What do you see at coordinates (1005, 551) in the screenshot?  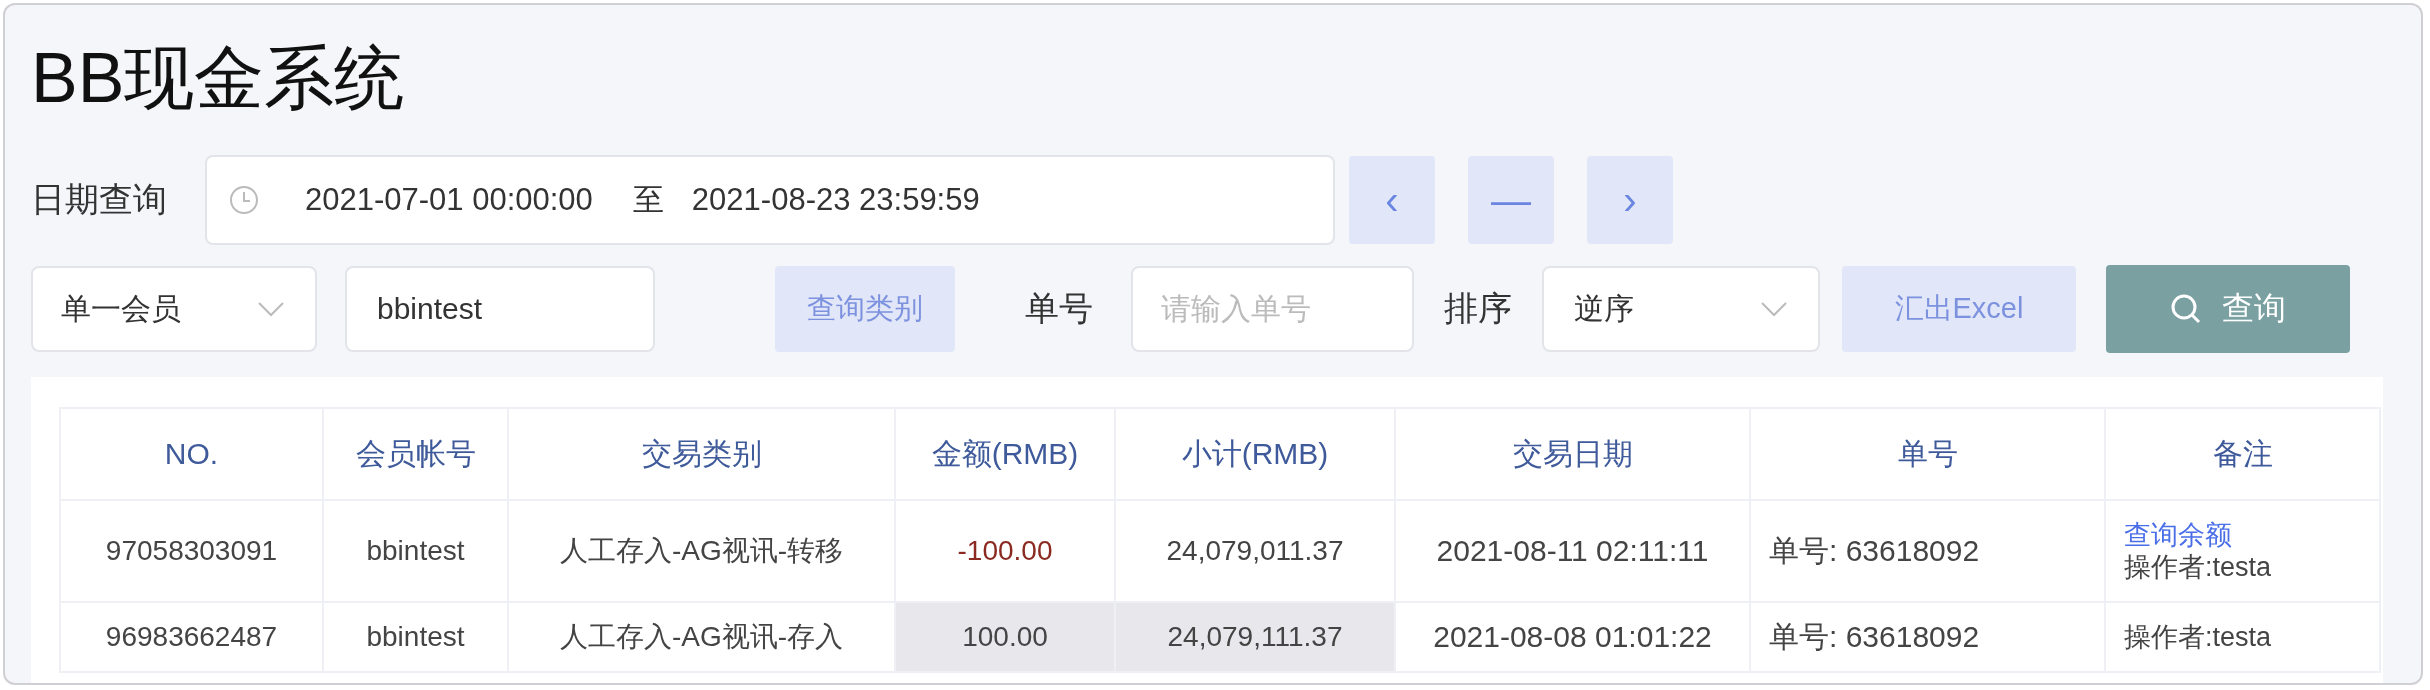 I see `table-cell: -100.00` at bounding box center [1005, 551].